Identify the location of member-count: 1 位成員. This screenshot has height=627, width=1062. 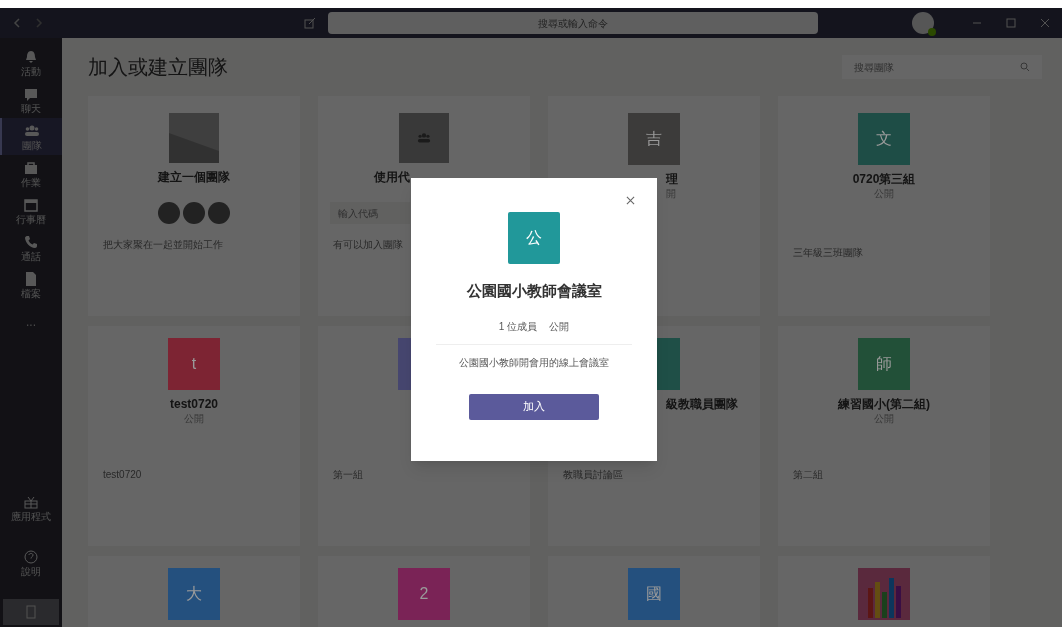
(518, 326).